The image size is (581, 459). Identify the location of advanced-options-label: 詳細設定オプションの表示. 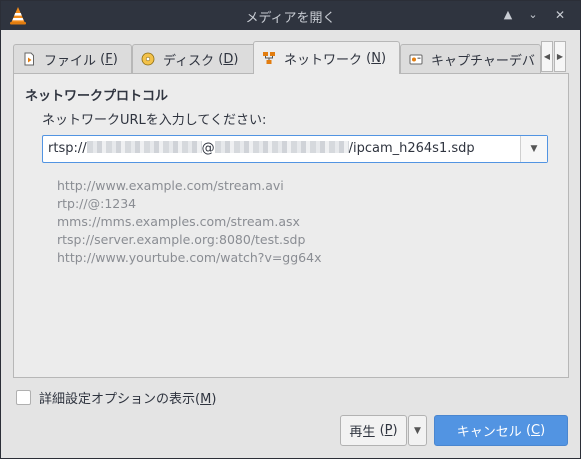
(117, 399).